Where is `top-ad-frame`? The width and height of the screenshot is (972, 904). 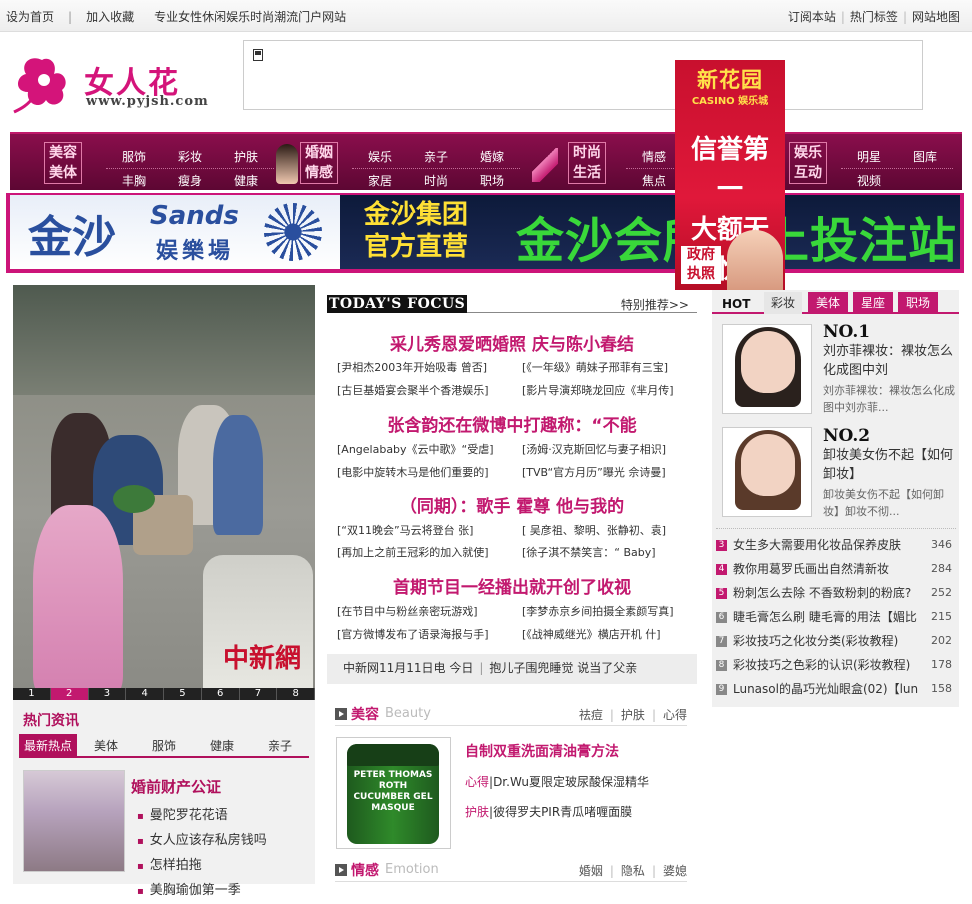
top-ad-frame is located at coordinates (583, 75).